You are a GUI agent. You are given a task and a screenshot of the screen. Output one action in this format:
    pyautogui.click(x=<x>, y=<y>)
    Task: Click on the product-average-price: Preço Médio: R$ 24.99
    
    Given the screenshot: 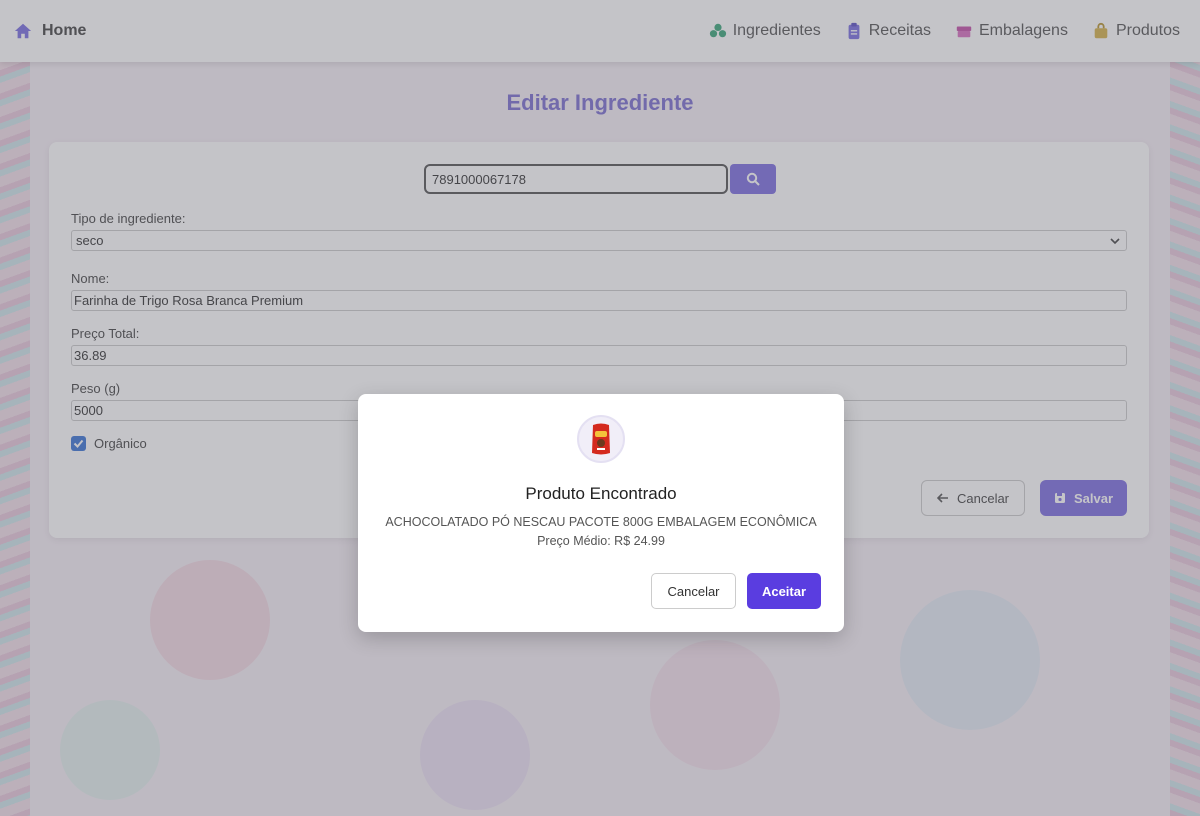 What is the action you would take?
    pyautogui.click(x=601, y=541)
    